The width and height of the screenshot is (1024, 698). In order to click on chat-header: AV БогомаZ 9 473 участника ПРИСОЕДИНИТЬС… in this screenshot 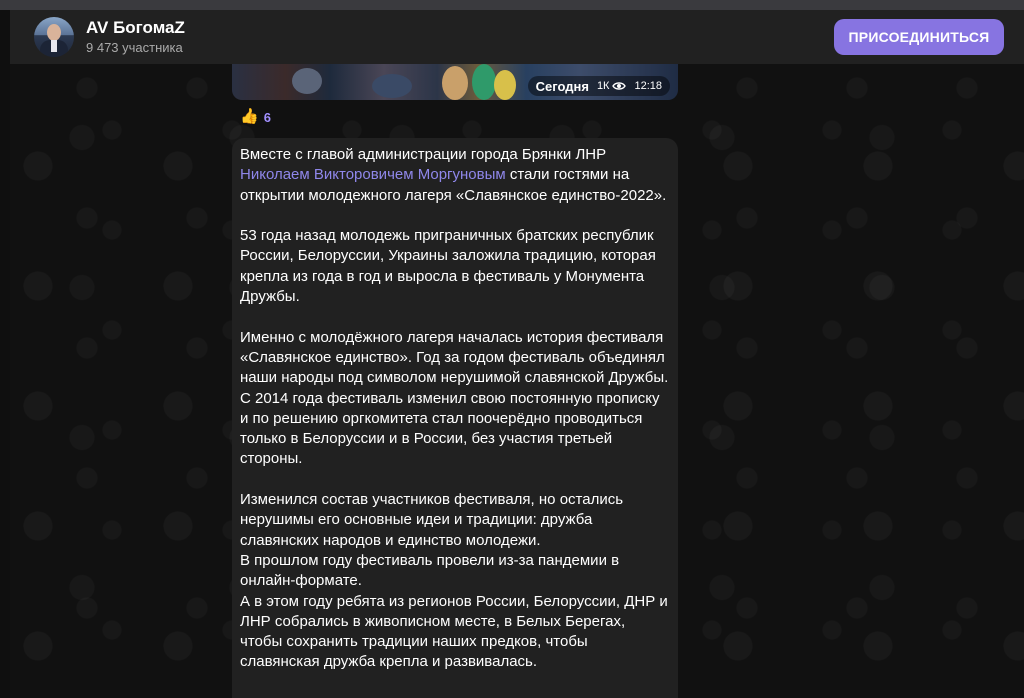, I will do `click(517, 37)`.